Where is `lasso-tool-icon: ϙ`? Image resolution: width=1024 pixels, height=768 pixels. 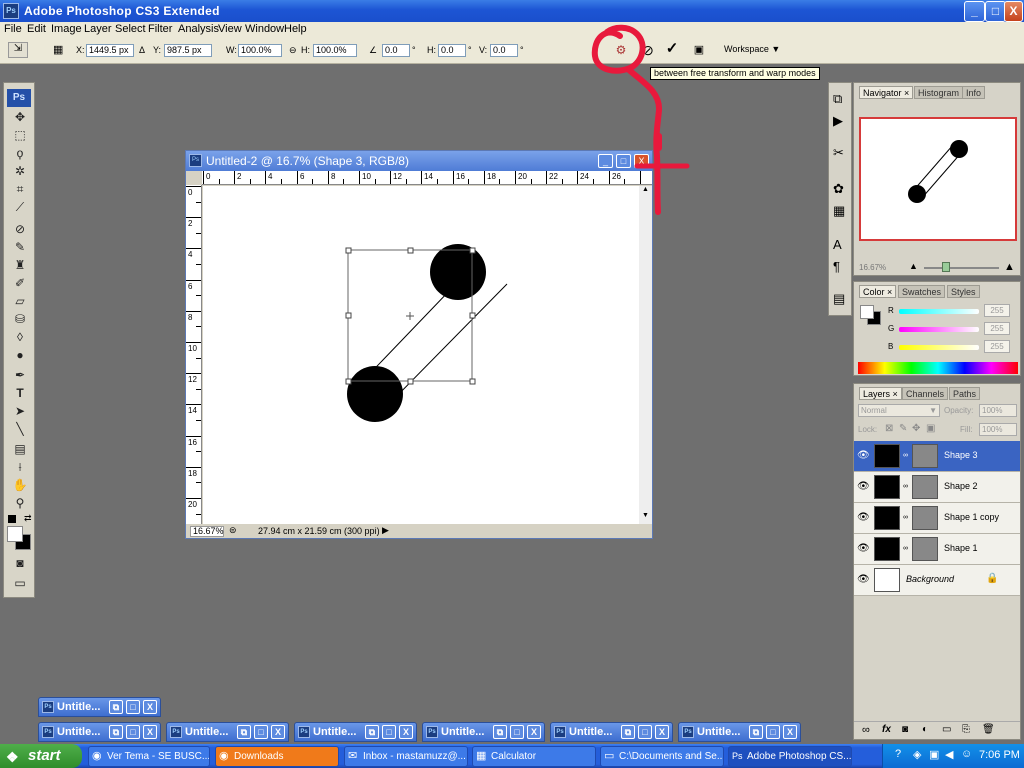 lasso-tool-icon: ϙ is located at coordinates (20, 153).